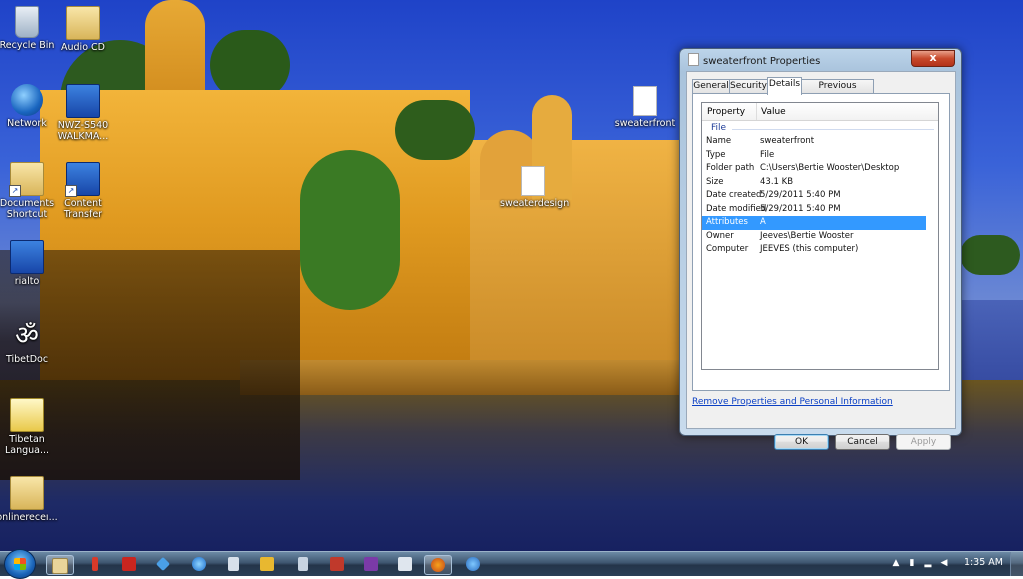  Describe the element at coordinates (27, 100) in the screenshot. I see `network-icon` at that location.